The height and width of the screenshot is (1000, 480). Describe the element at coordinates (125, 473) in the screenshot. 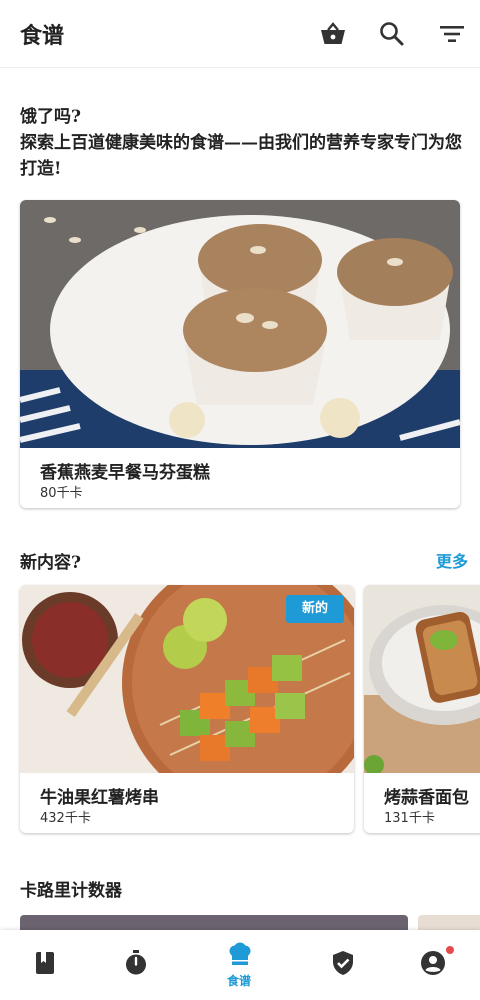

I see `featured-recipe-name: 香蕉燕麦早餐马芬蛋糕` at that location.